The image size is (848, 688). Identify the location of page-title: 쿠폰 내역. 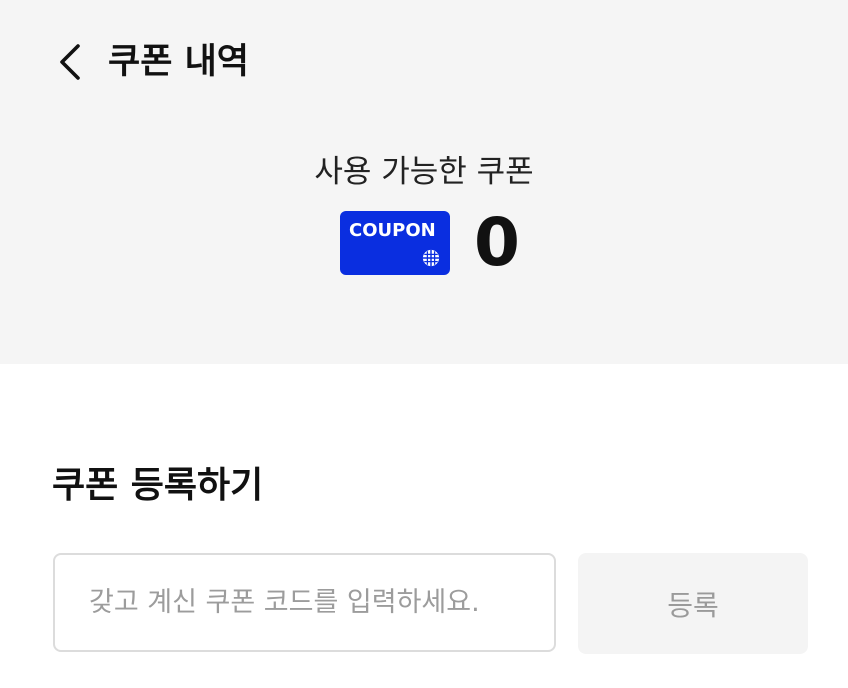
(178, 62).